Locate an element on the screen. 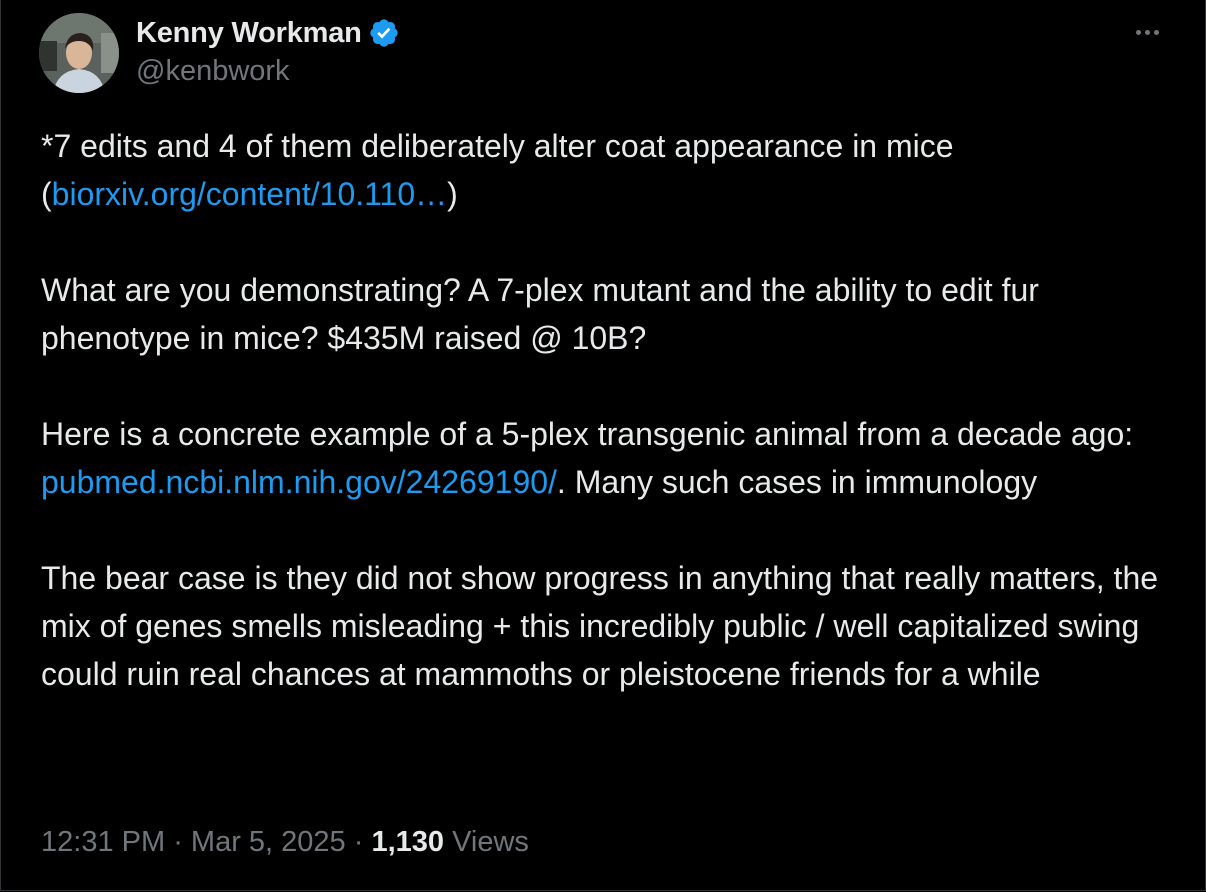 This screenshot has width=1206, height=892. avatar is located at coordinates (79, 53).